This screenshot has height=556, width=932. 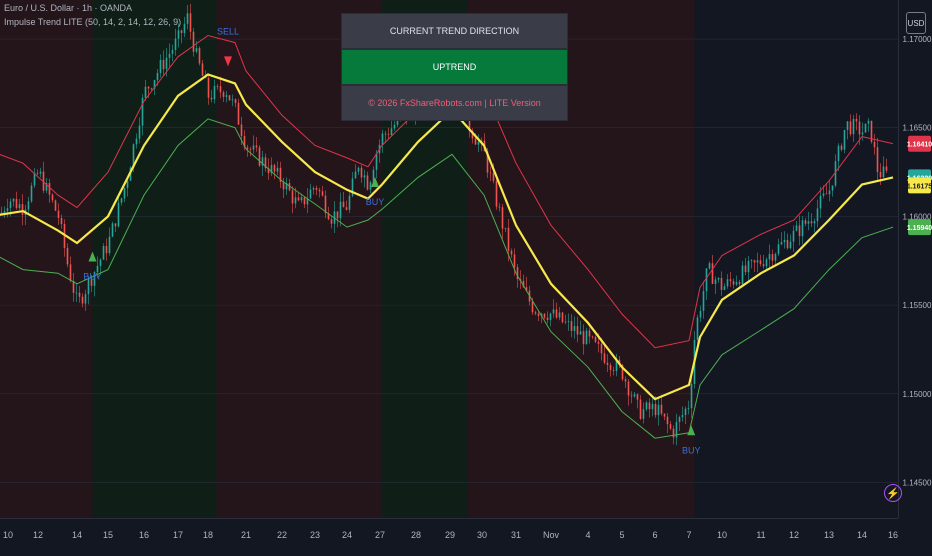 What do you see at coordinates (919, 227) in the screenshot?
I see `price-tag: 1.15940` at bounding box center [919, 227].